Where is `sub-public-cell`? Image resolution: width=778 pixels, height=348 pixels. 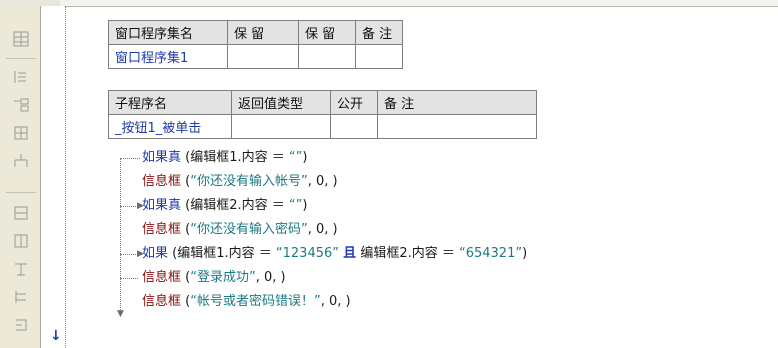
sub-public-cell is located at coordinates (354, 126).